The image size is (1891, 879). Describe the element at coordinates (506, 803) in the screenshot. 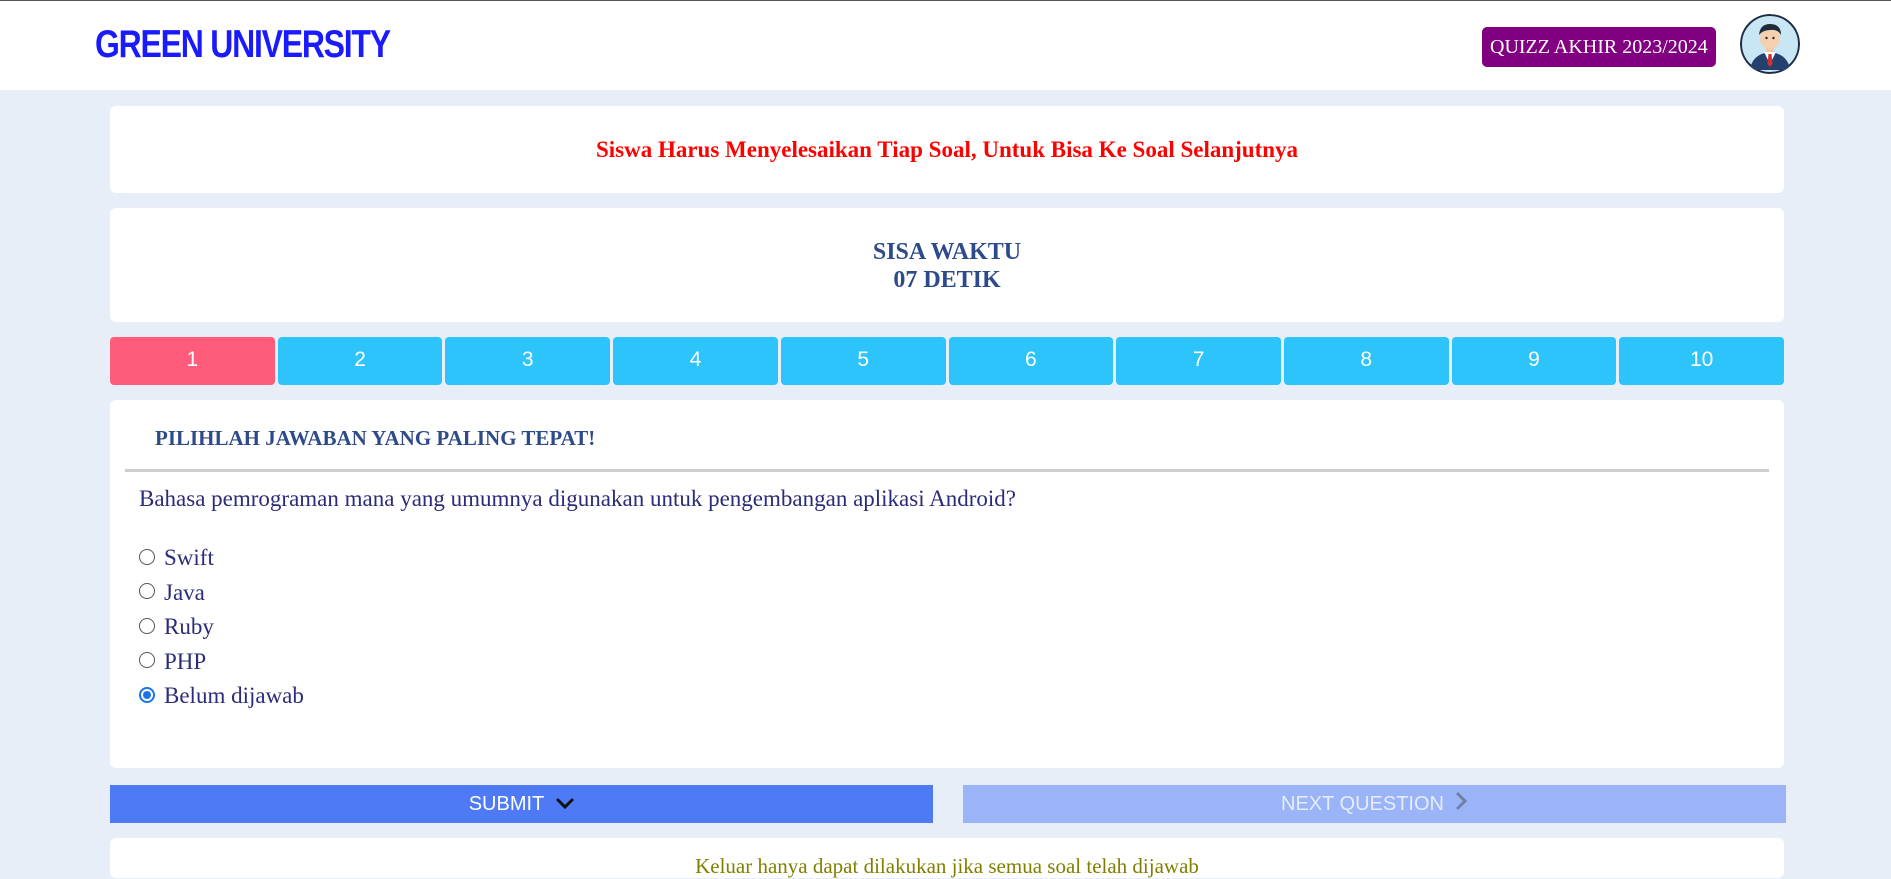

I see `submit-label: SUBMIT` at that location.